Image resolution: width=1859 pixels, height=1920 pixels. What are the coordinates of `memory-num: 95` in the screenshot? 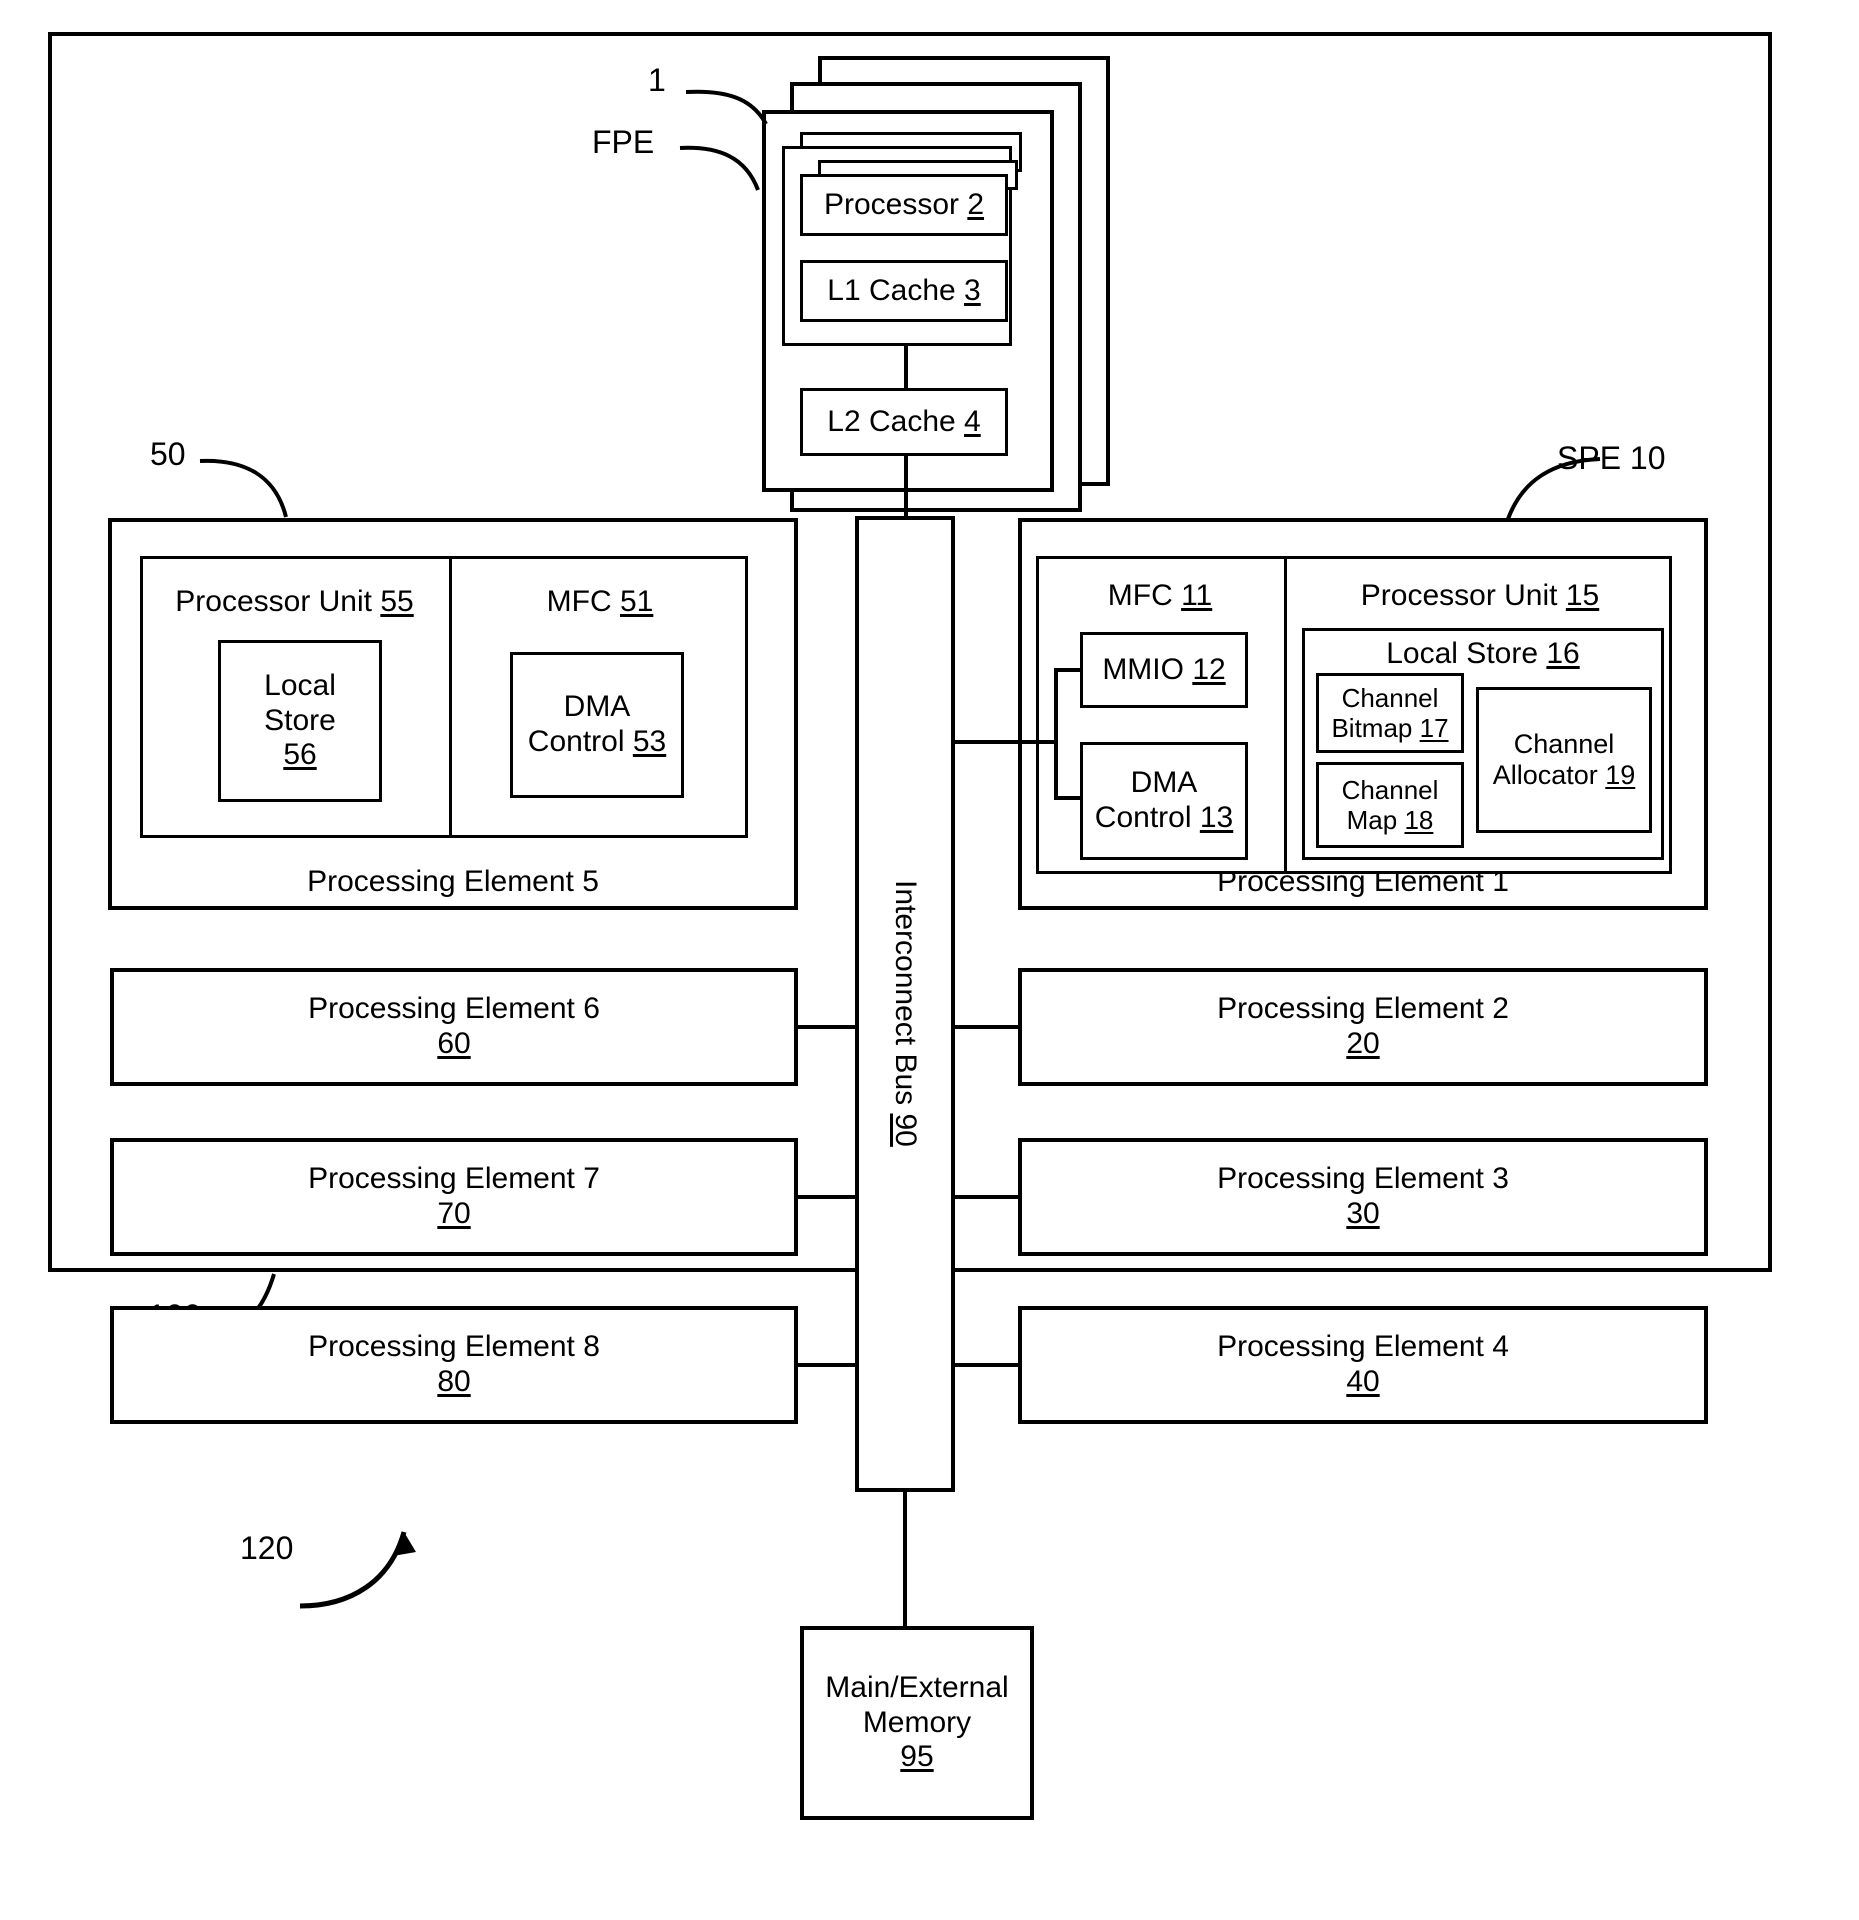 It's located at (917, 1757).